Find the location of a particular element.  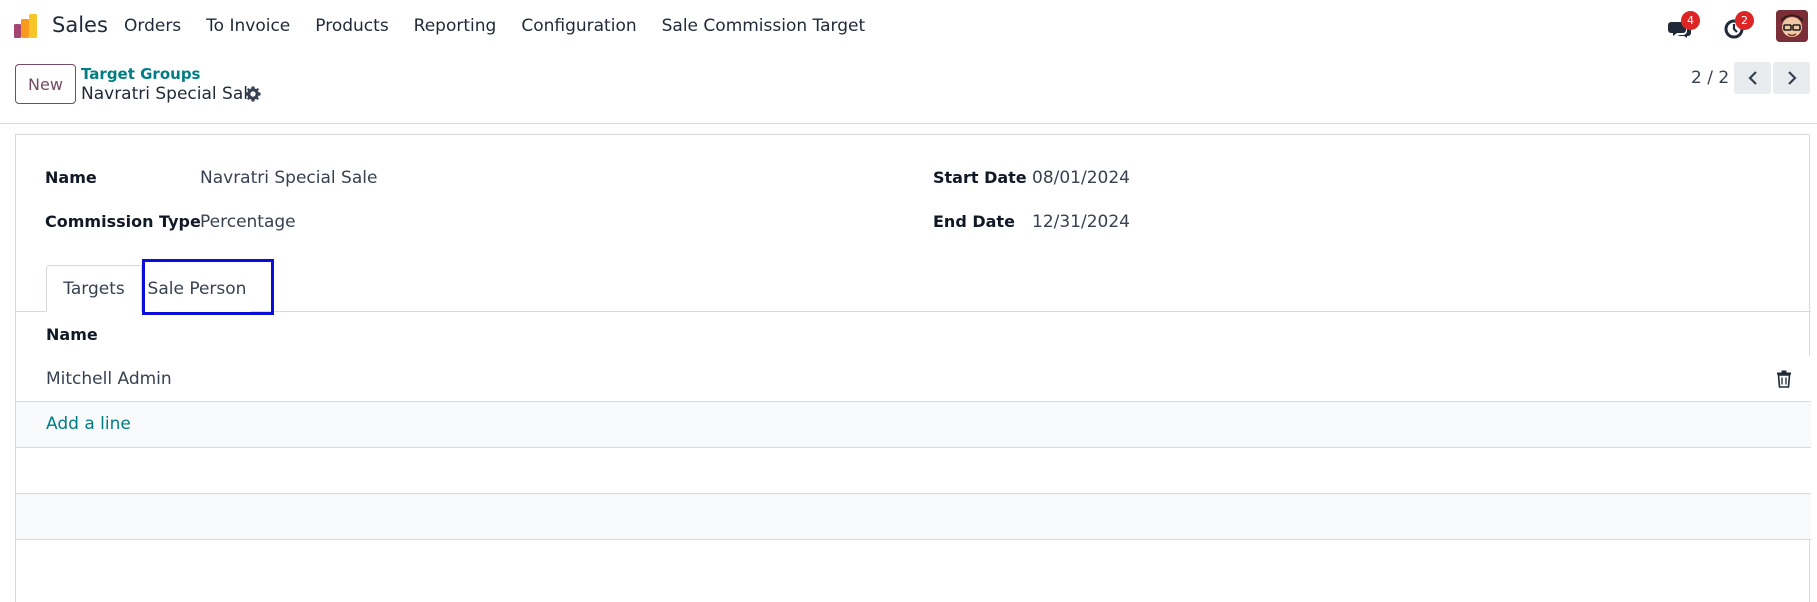

trash-icon is located at coordinates (1784, 379).